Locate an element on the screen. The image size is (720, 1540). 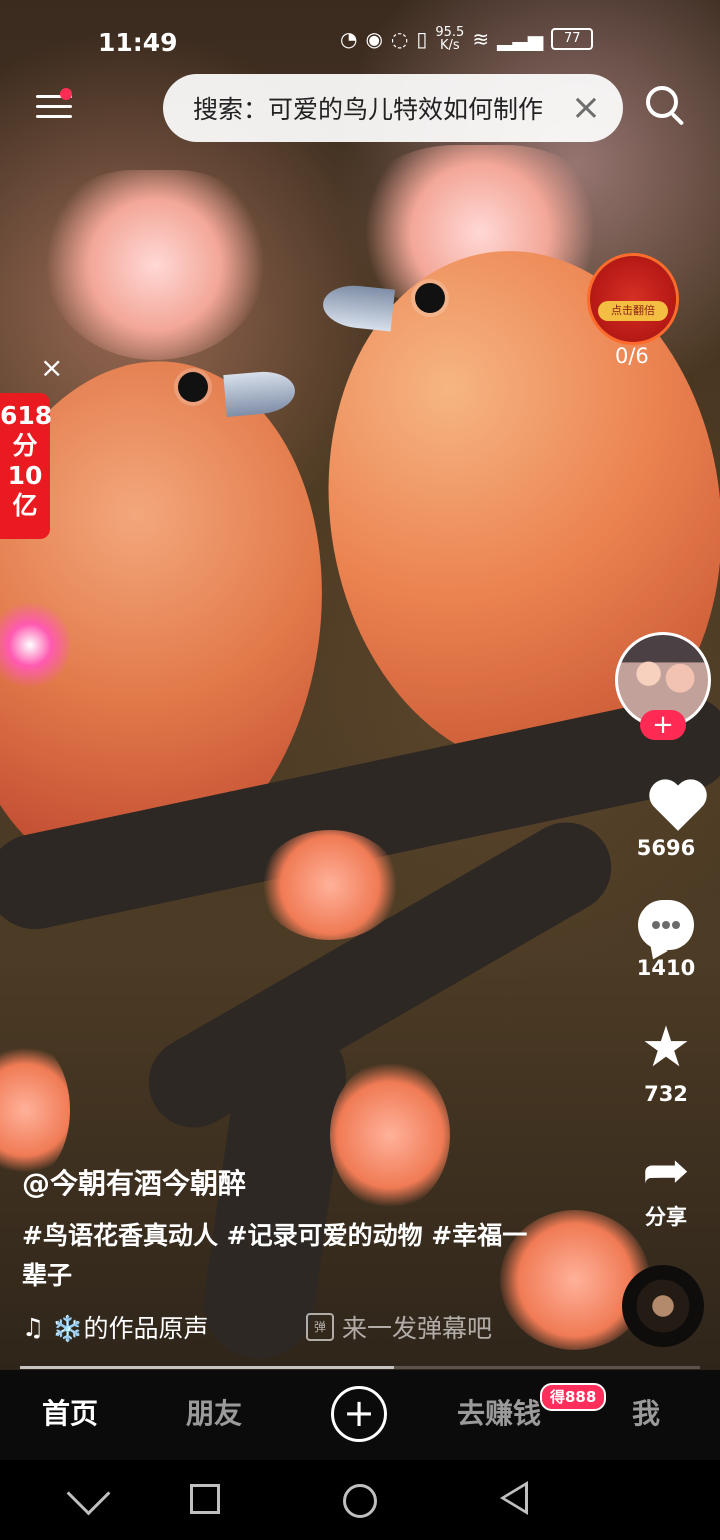
nav-home: 首页 is located at coordinates (70, 1412).